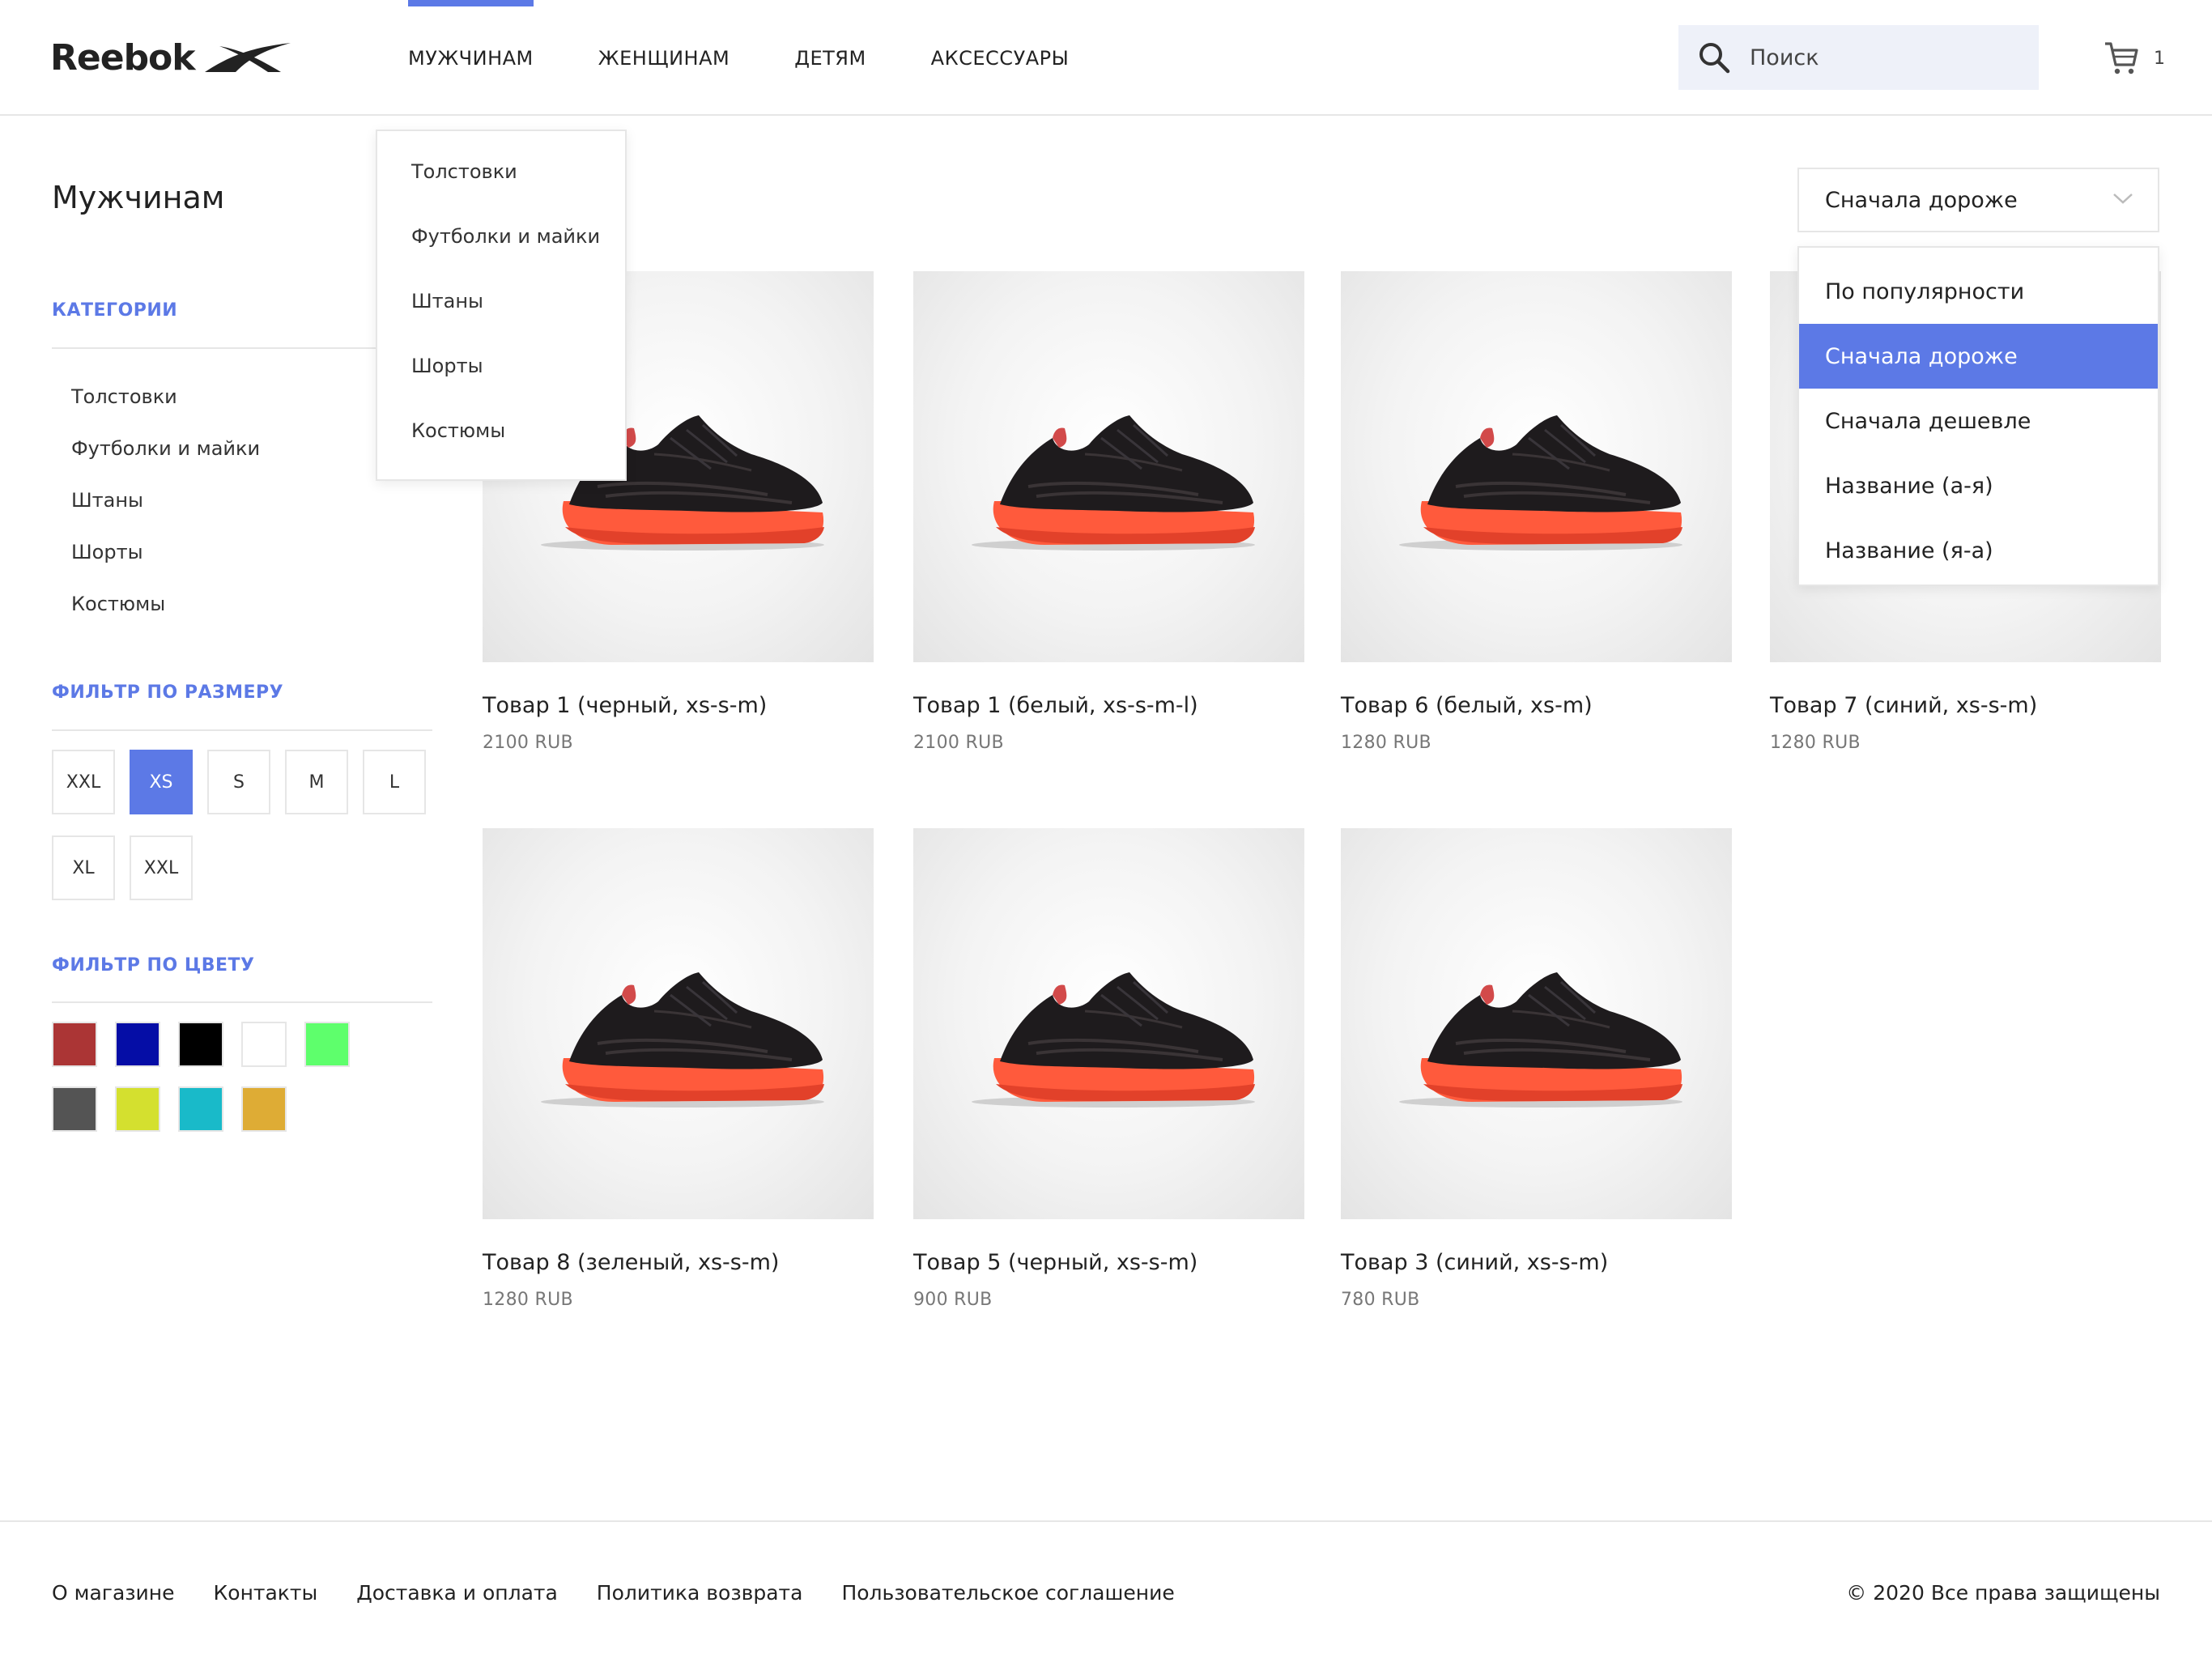 This screenshot has height=1658, width=2212. I want to click on search-box, so click(1859, 57).